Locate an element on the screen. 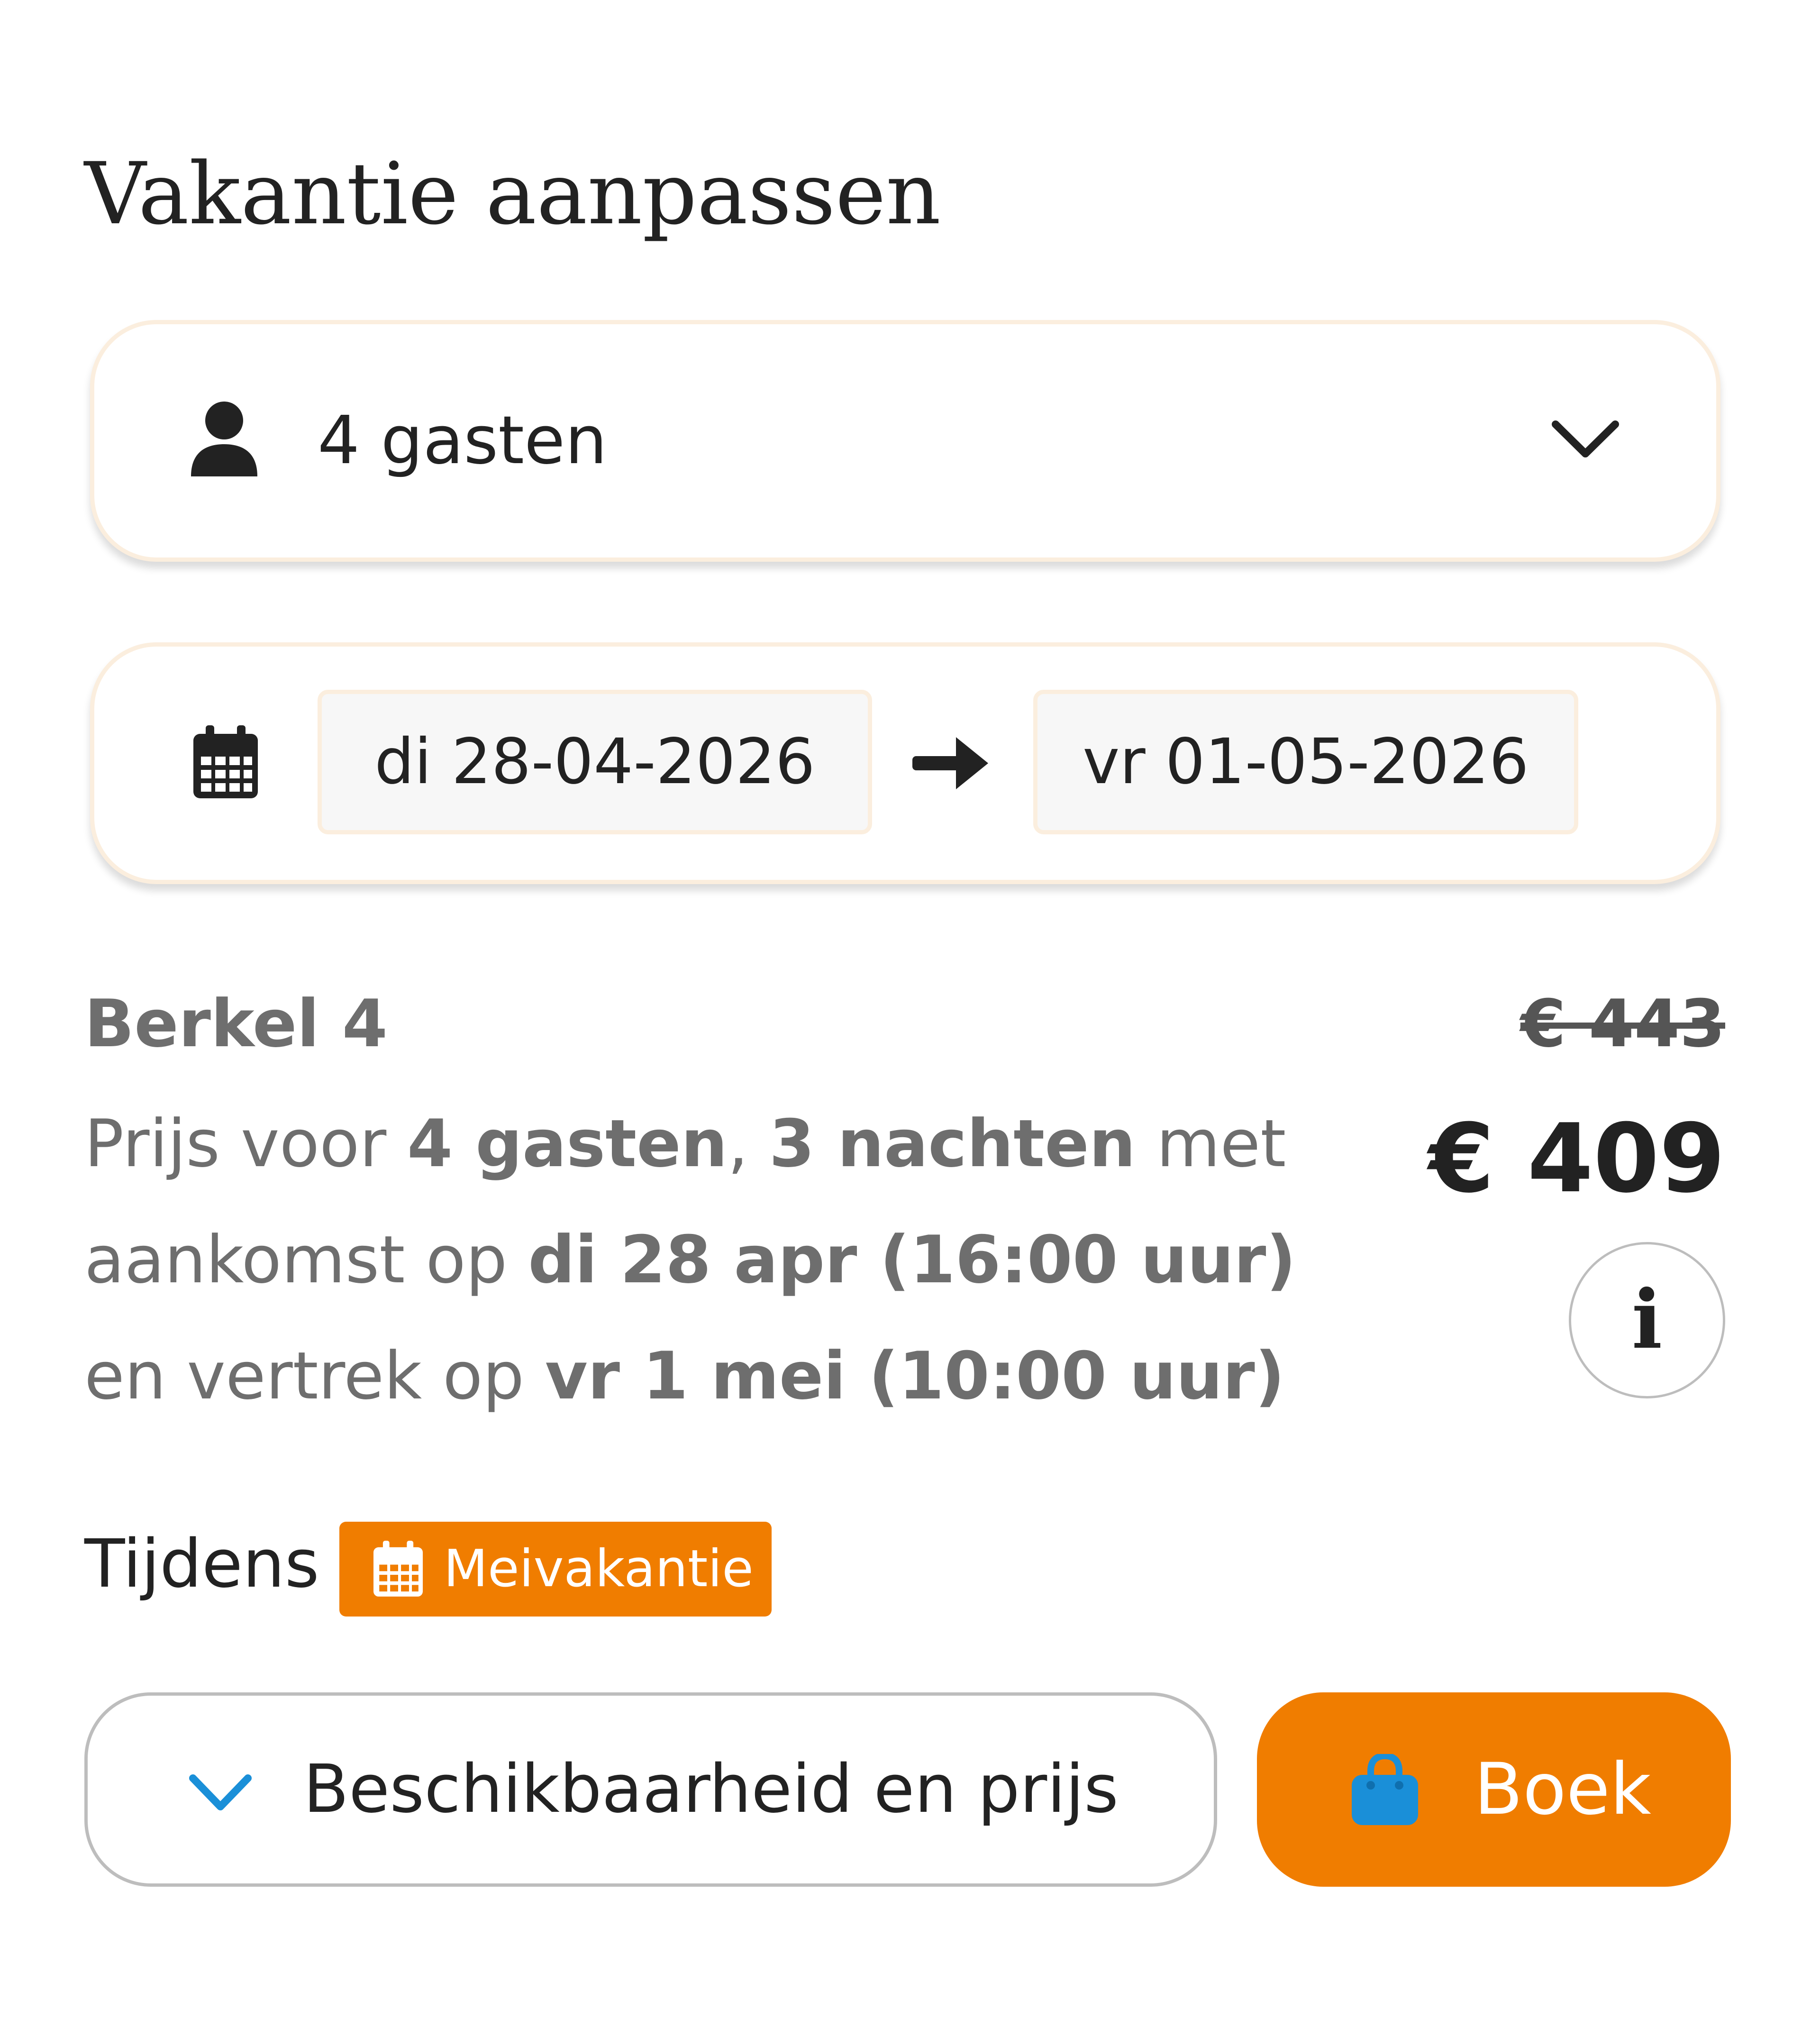 This screenshot has height=2037, width=1820. book-button: Boek is located at coordinates (1494, 1790).